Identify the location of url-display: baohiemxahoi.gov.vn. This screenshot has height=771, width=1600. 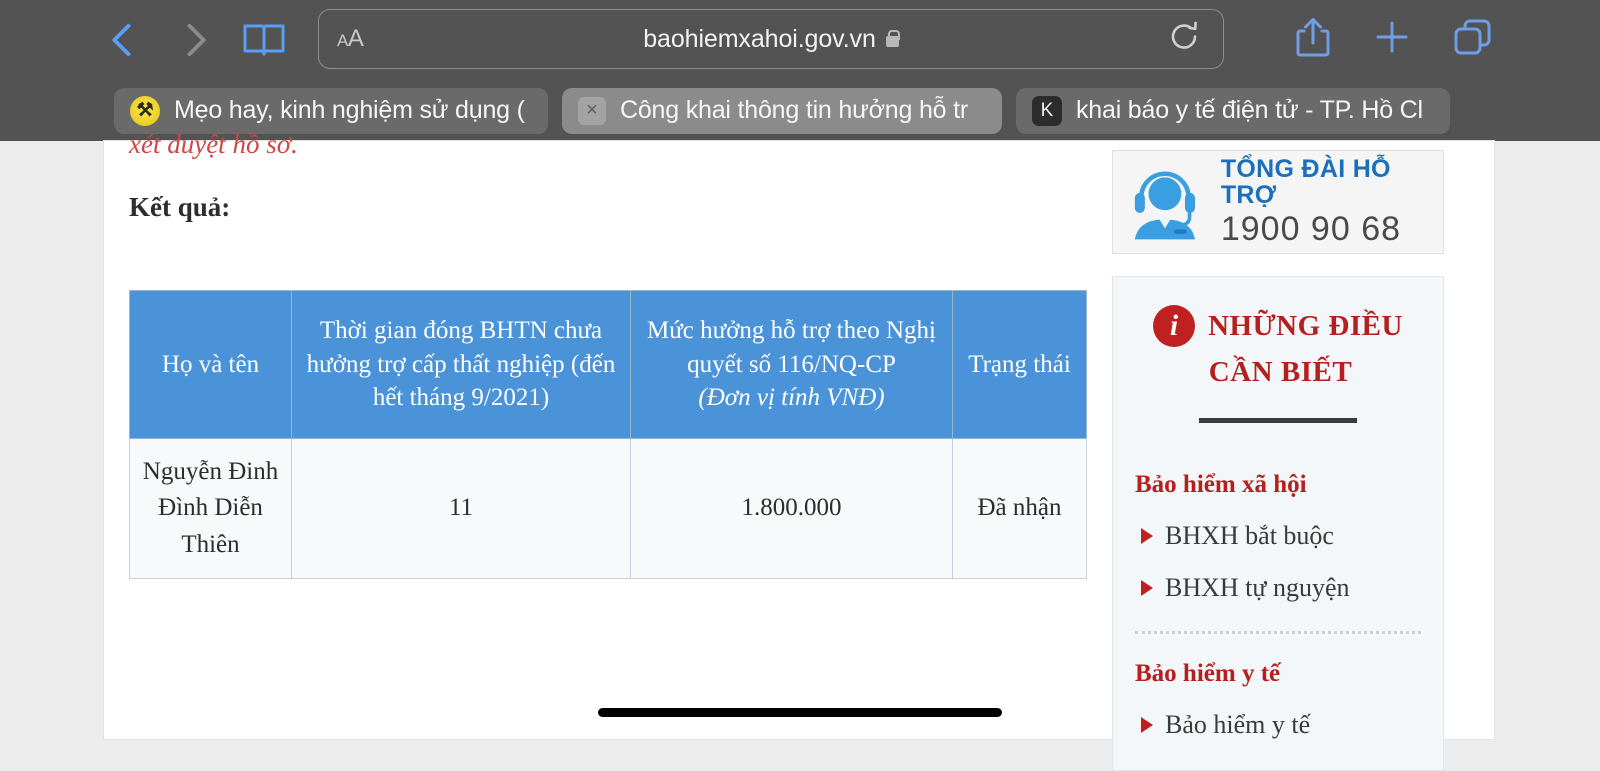
(771, 39).